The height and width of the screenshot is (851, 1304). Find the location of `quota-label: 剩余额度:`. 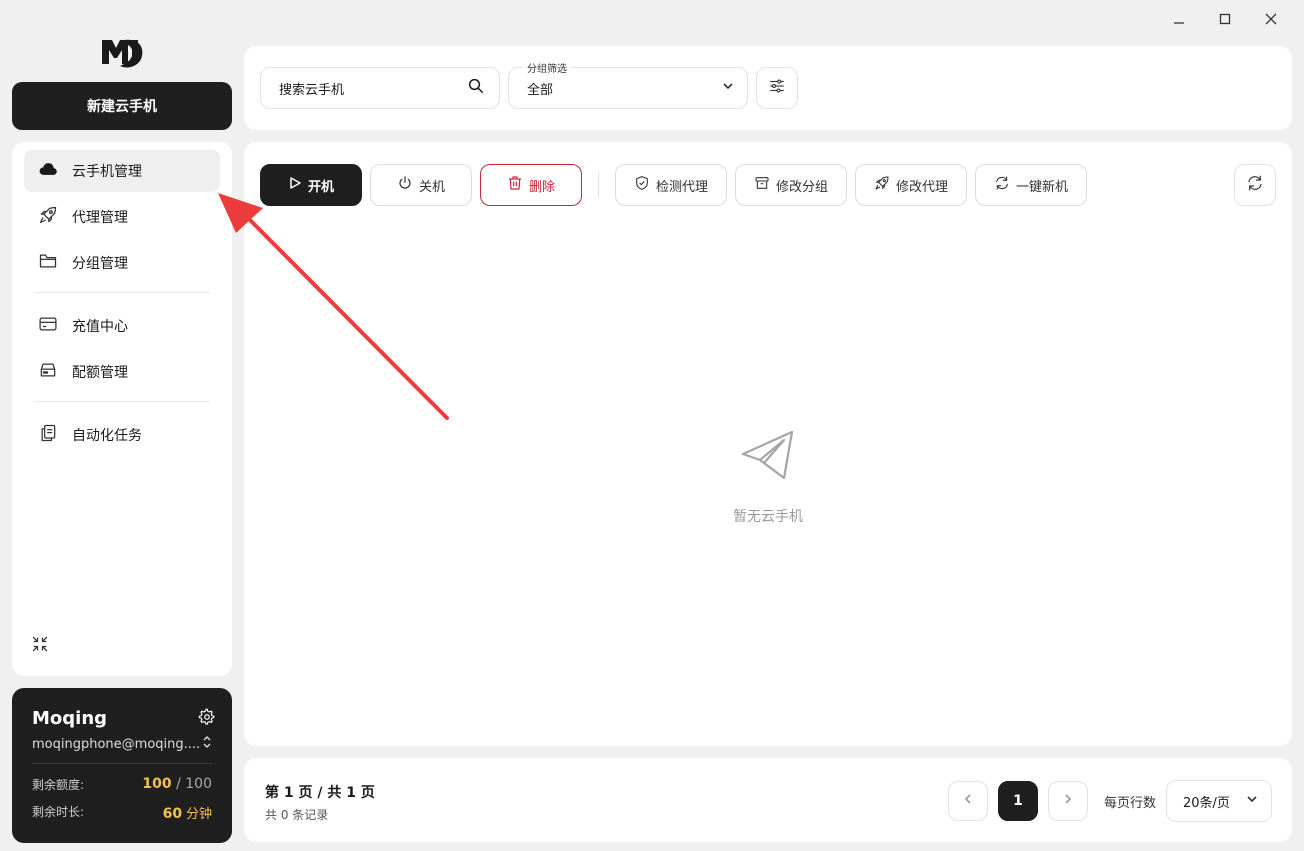

quota-label: 剩余额度: is located at coordinates (58, 785).